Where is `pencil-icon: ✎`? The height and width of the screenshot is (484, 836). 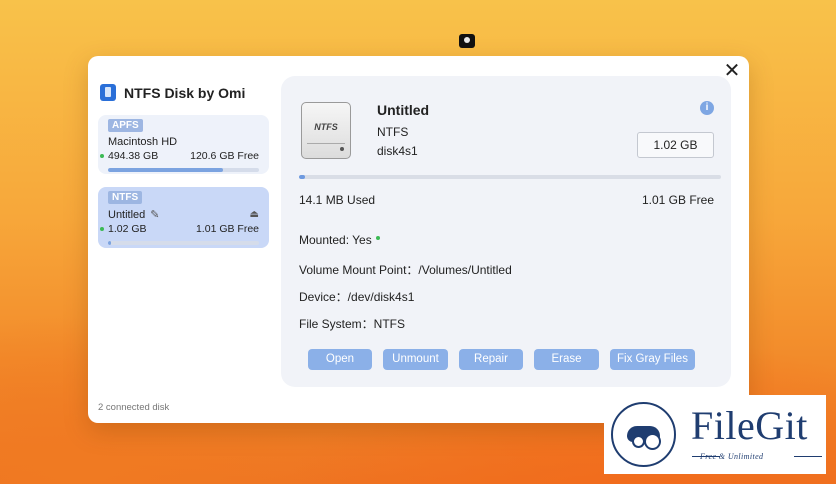
pencil-icon: ✎ is located at coordinates (154, 214).